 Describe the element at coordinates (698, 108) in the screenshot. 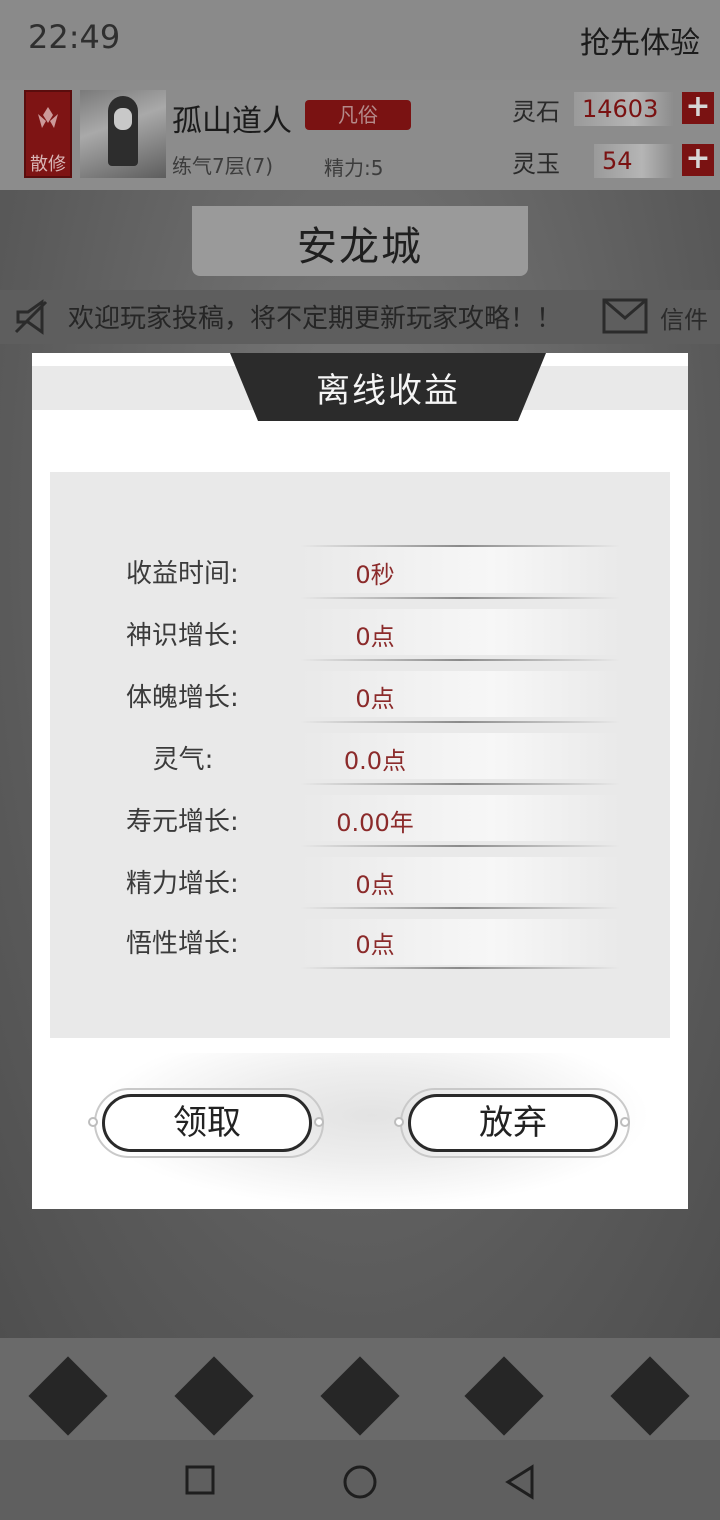

I see `add-spirit-stone-button: +` at that location.